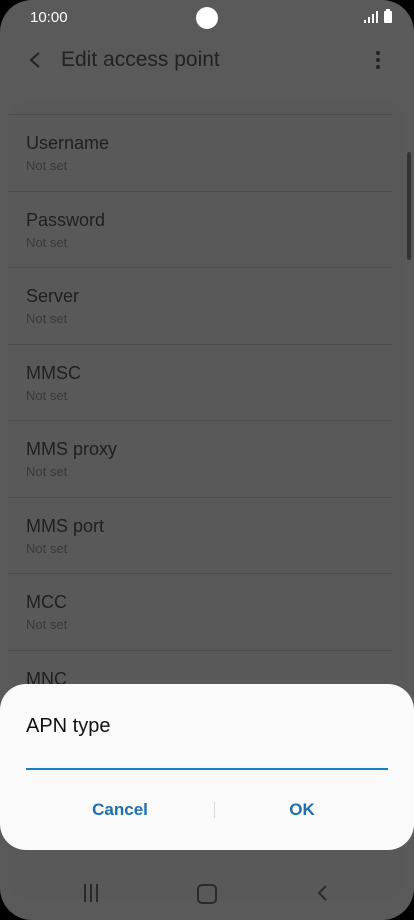  I want to click on setting-mmsc: MMSC Not set, so click(200, 382).